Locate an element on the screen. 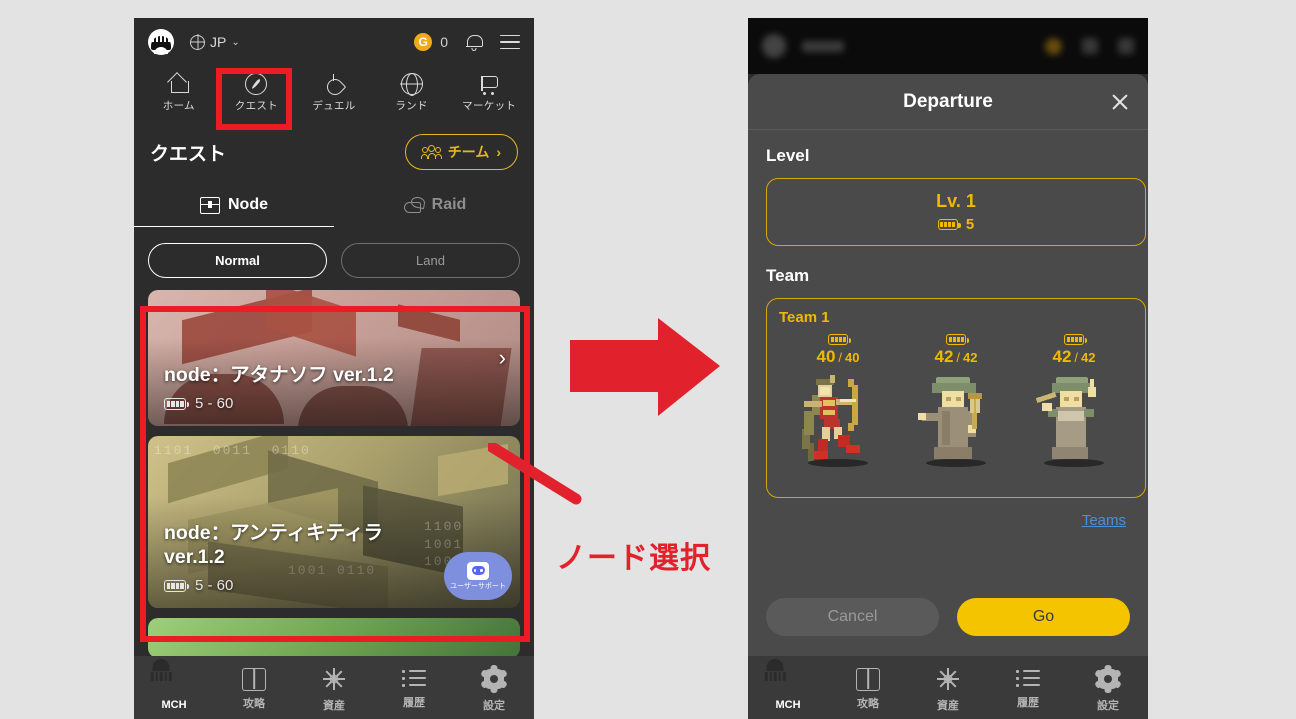 Image resolution: width=1296 pixels, height=719 pixels. gum-coin-icon is located at coordinates (1053, 46).